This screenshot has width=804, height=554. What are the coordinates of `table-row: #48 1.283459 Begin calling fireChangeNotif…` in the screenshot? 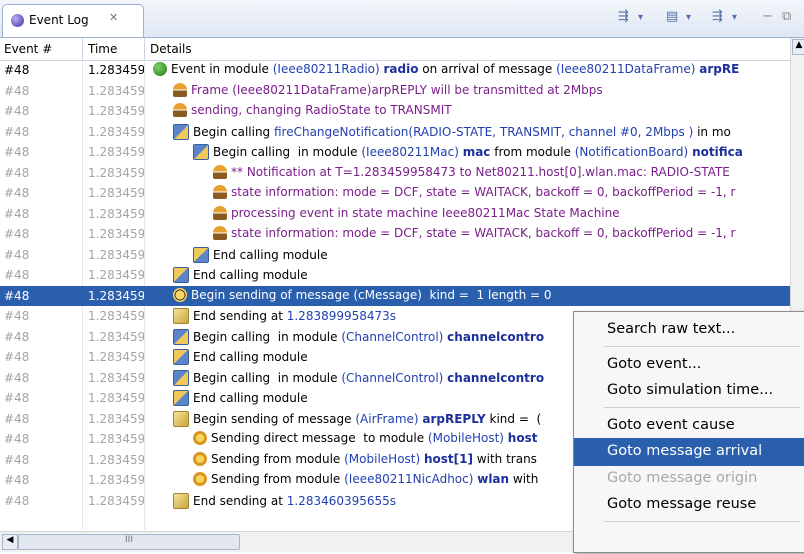 It's located at (395, 132).